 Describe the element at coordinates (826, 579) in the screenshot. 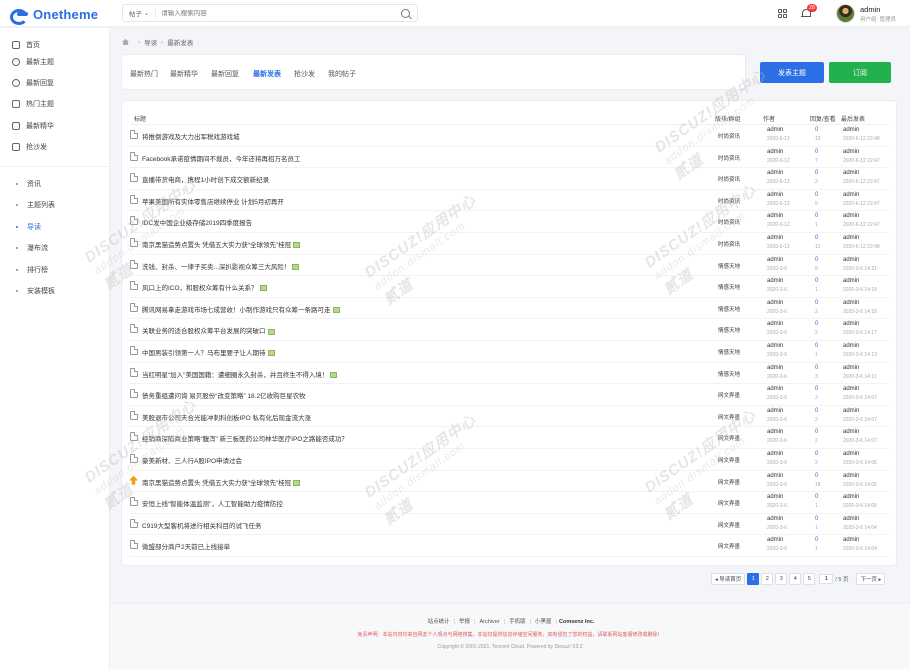

I see `page-jump-input` at that location.